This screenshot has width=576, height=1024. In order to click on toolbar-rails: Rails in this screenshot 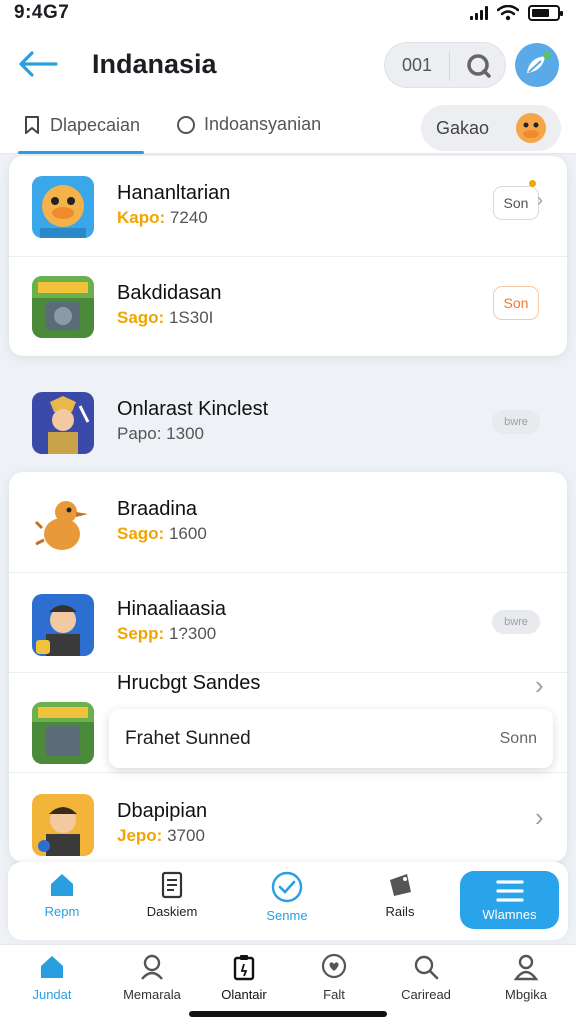, I will do `click(400, 894)`.